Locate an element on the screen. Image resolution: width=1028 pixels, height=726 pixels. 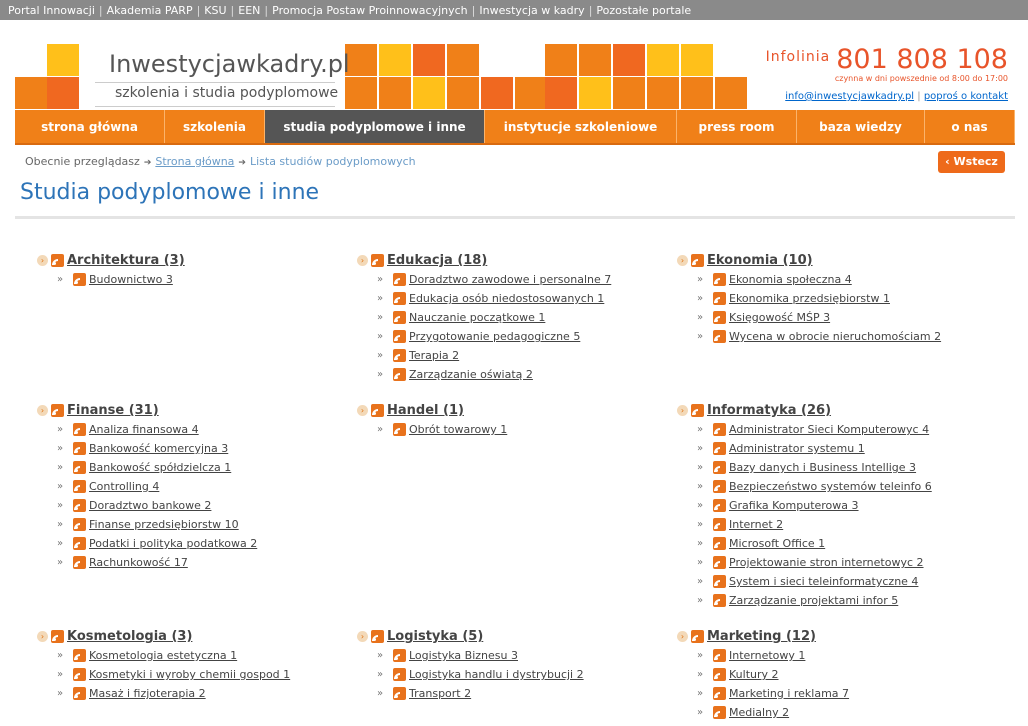
category-title-link: Finanse (31) is located at coordinates (113, 410).